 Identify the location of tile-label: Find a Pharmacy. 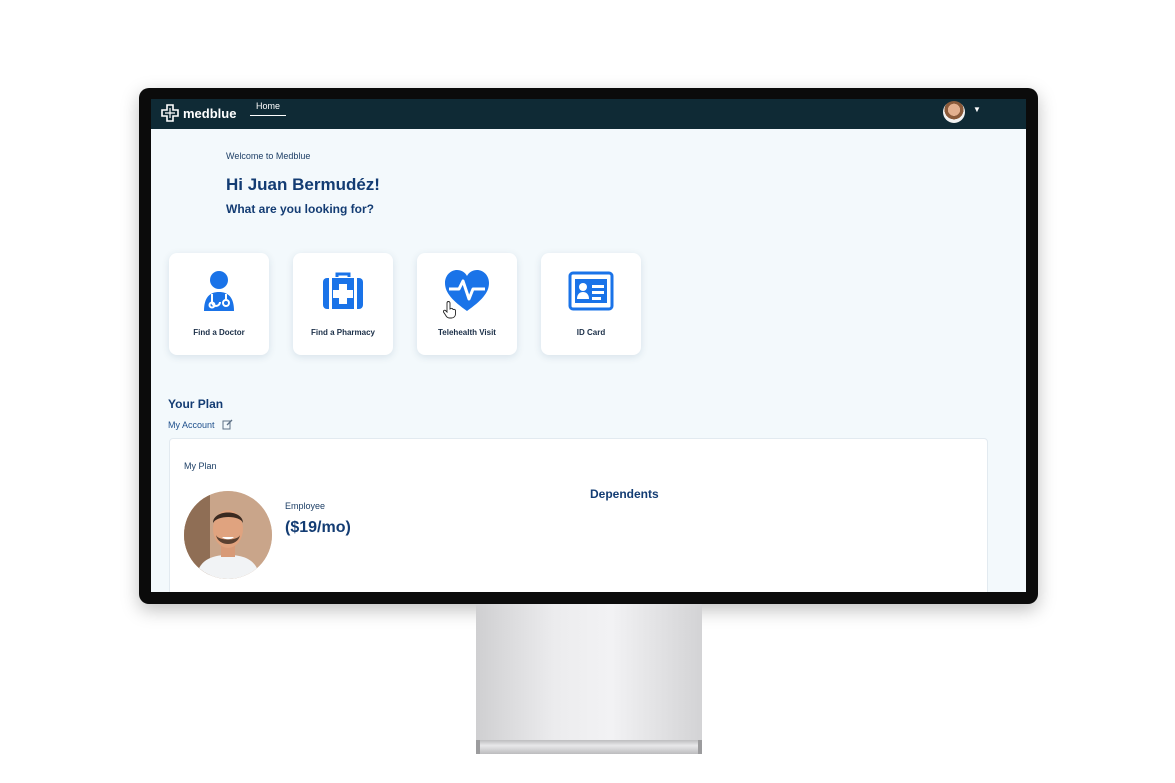
(343, 332).